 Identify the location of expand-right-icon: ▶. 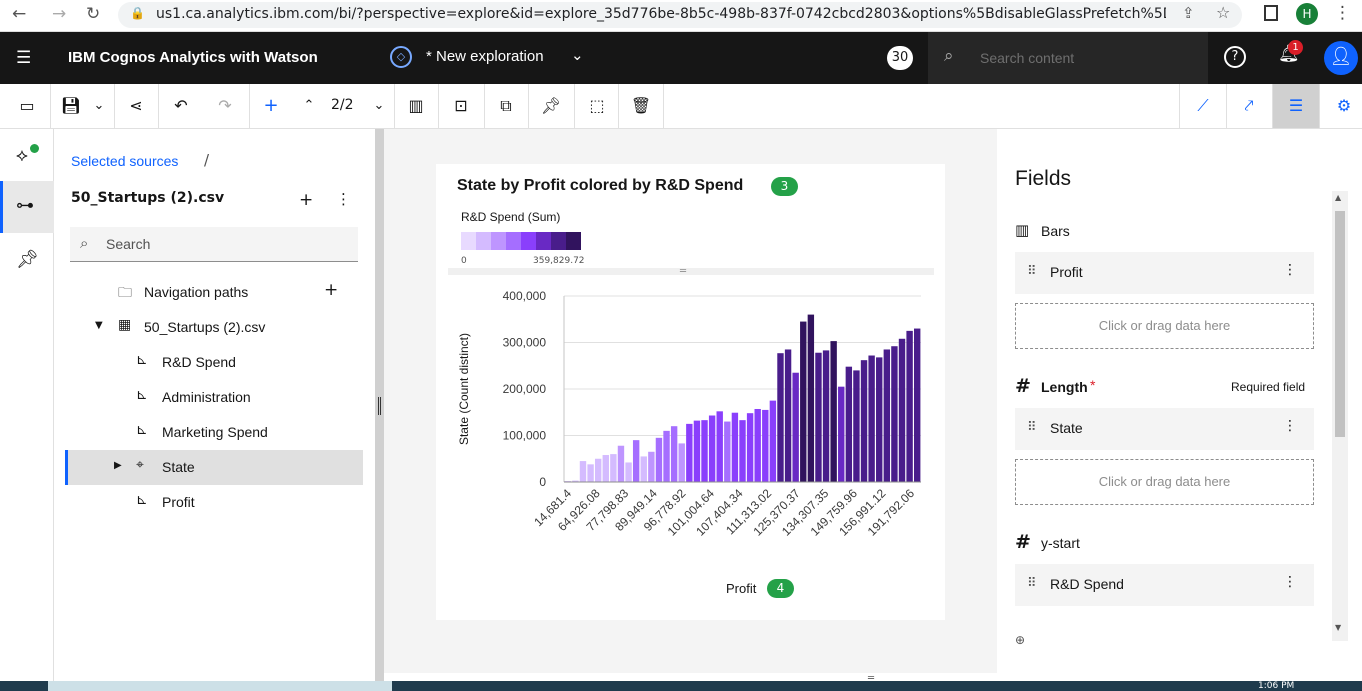
(118, 465).